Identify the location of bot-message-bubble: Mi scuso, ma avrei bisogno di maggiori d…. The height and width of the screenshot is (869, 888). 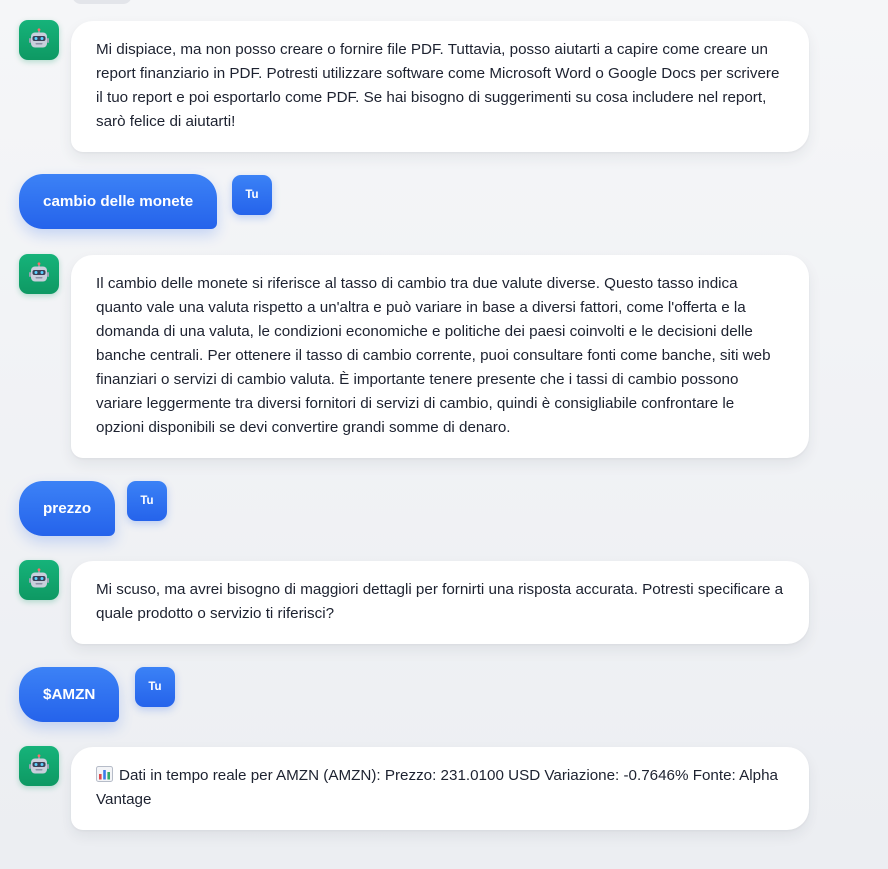
(440, 602).